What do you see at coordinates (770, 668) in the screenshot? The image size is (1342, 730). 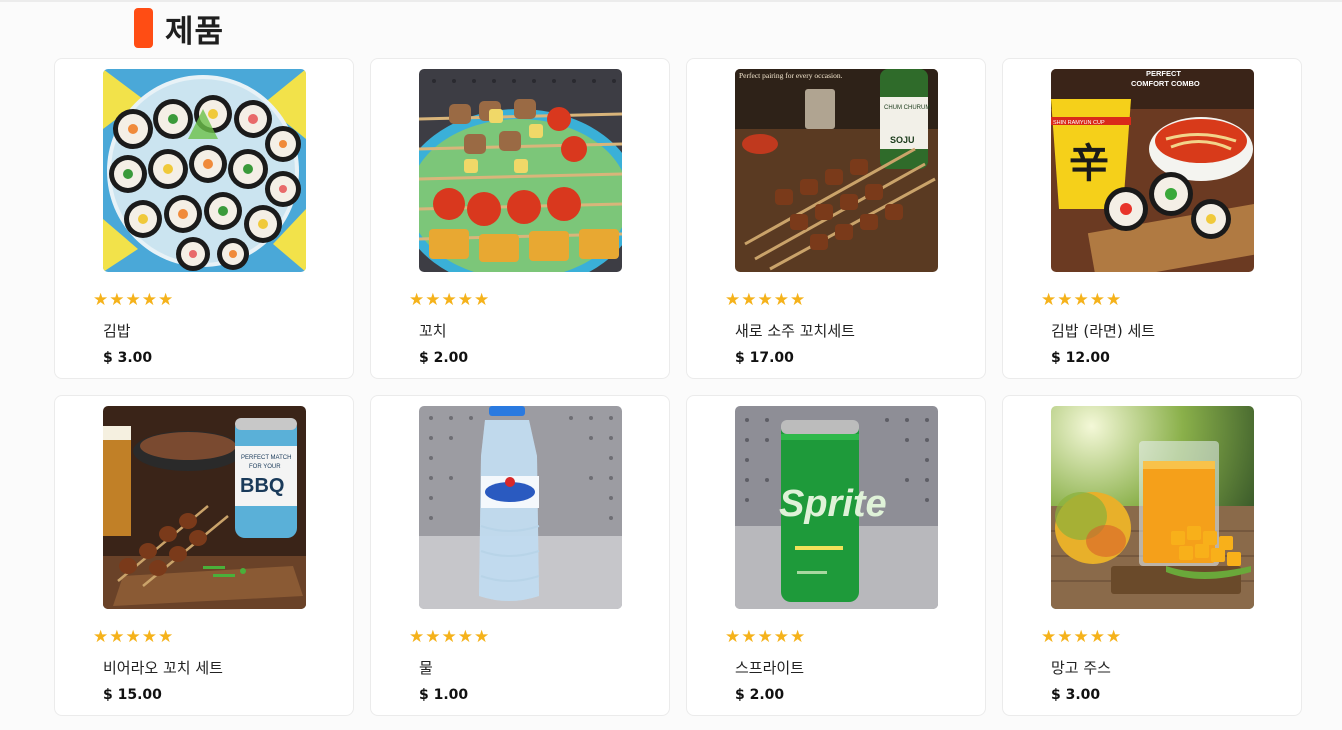 I see `product-name: 스프라이트` at bounding box center [770, 668].